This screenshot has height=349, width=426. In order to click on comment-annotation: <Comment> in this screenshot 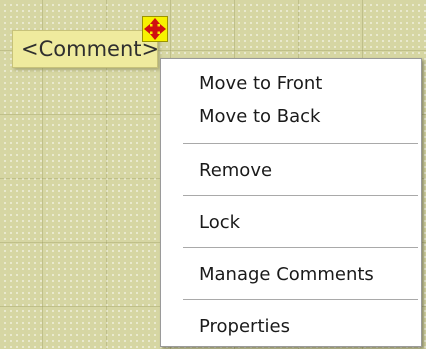, I will do `click(86, 49)`.